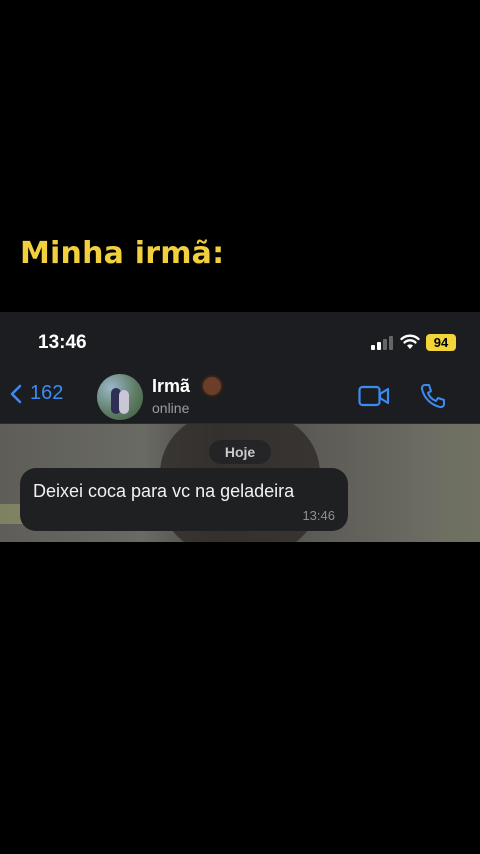 The height and width of the screenshot is (854, 480). I want to click on avatar, so click(120, 397).